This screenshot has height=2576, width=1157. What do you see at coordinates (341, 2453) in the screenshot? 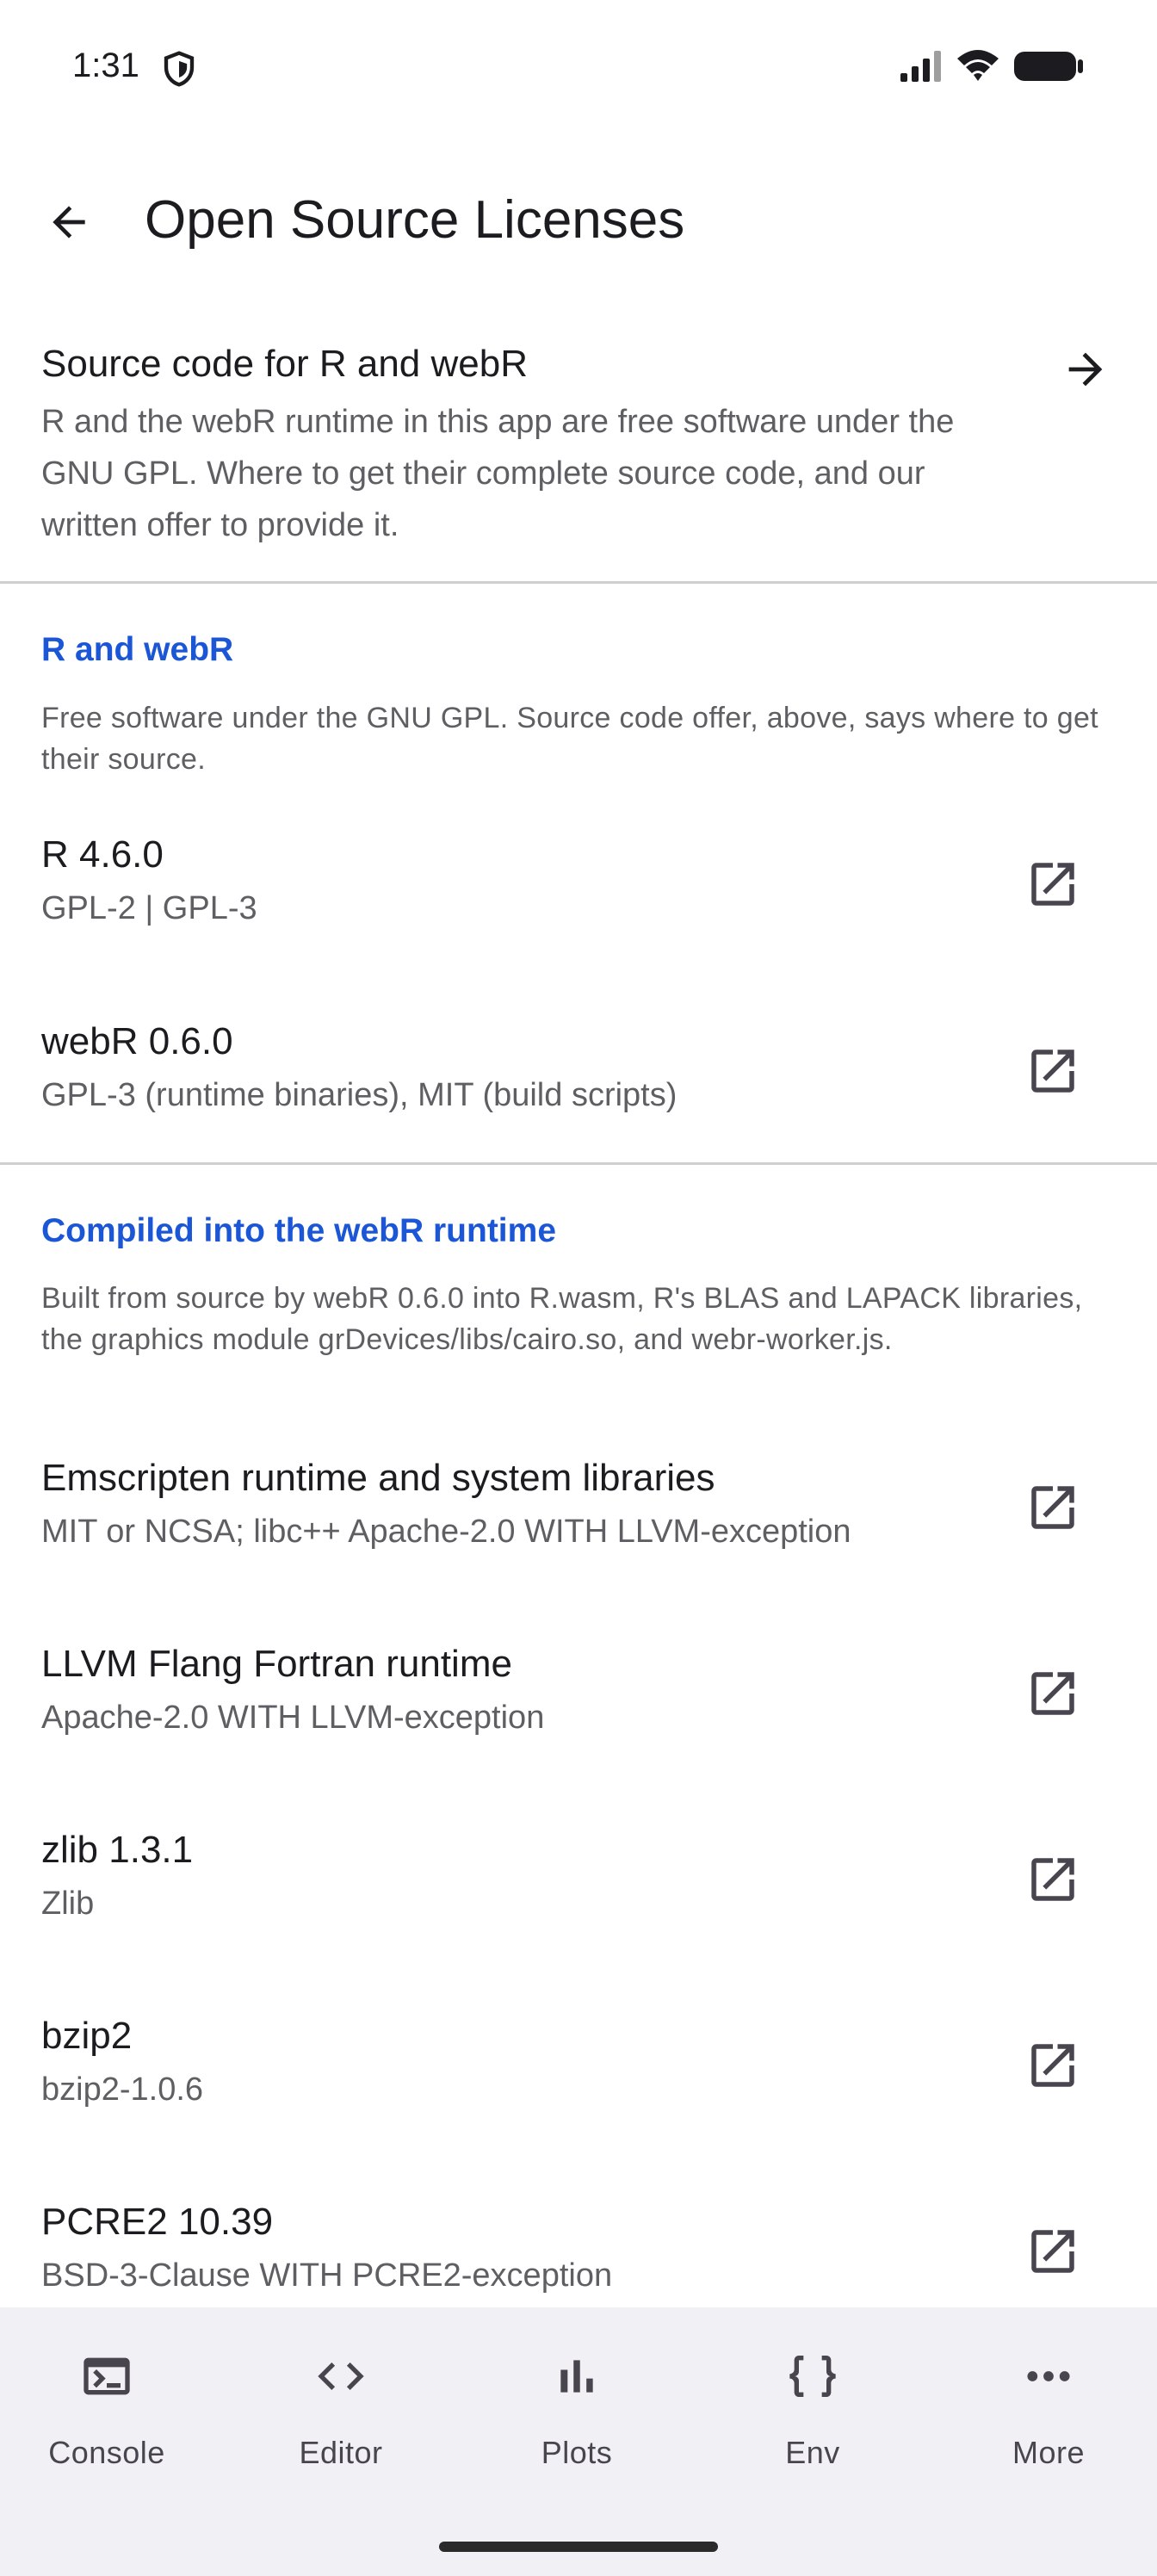
I see `nav-label: Editor` at bounding box center [341, 2453].